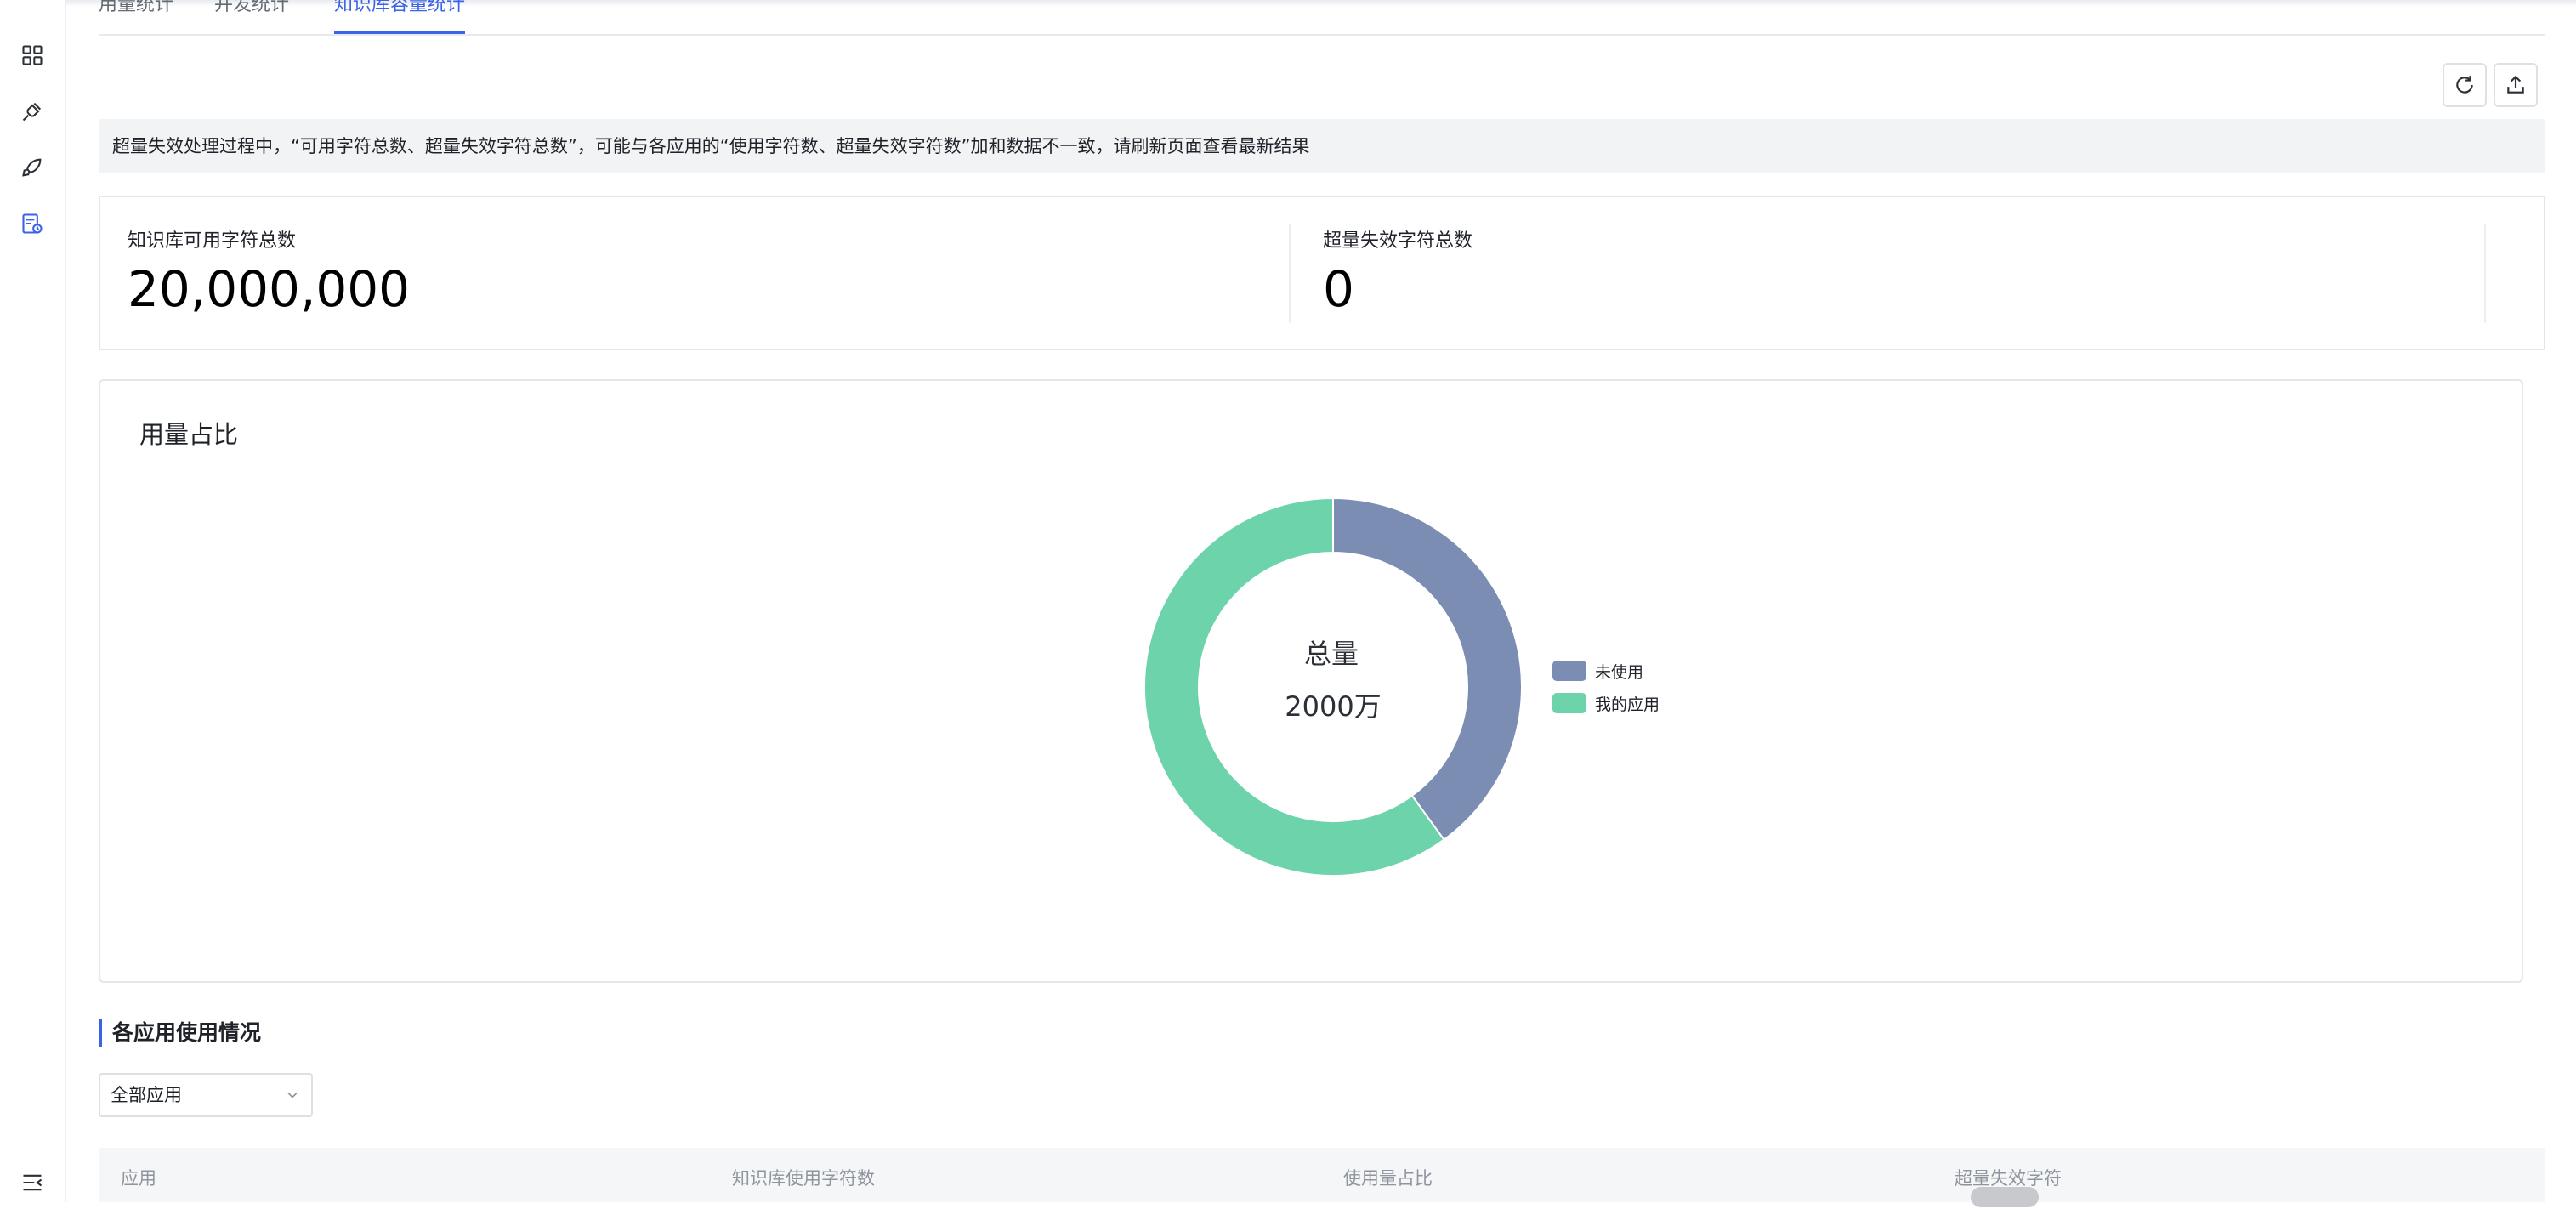 The height and width of the screenshot is (1209, 2576). Describe the element at coordinates (32, 167) in the screenshot. I see `rocket-icon` at that location.